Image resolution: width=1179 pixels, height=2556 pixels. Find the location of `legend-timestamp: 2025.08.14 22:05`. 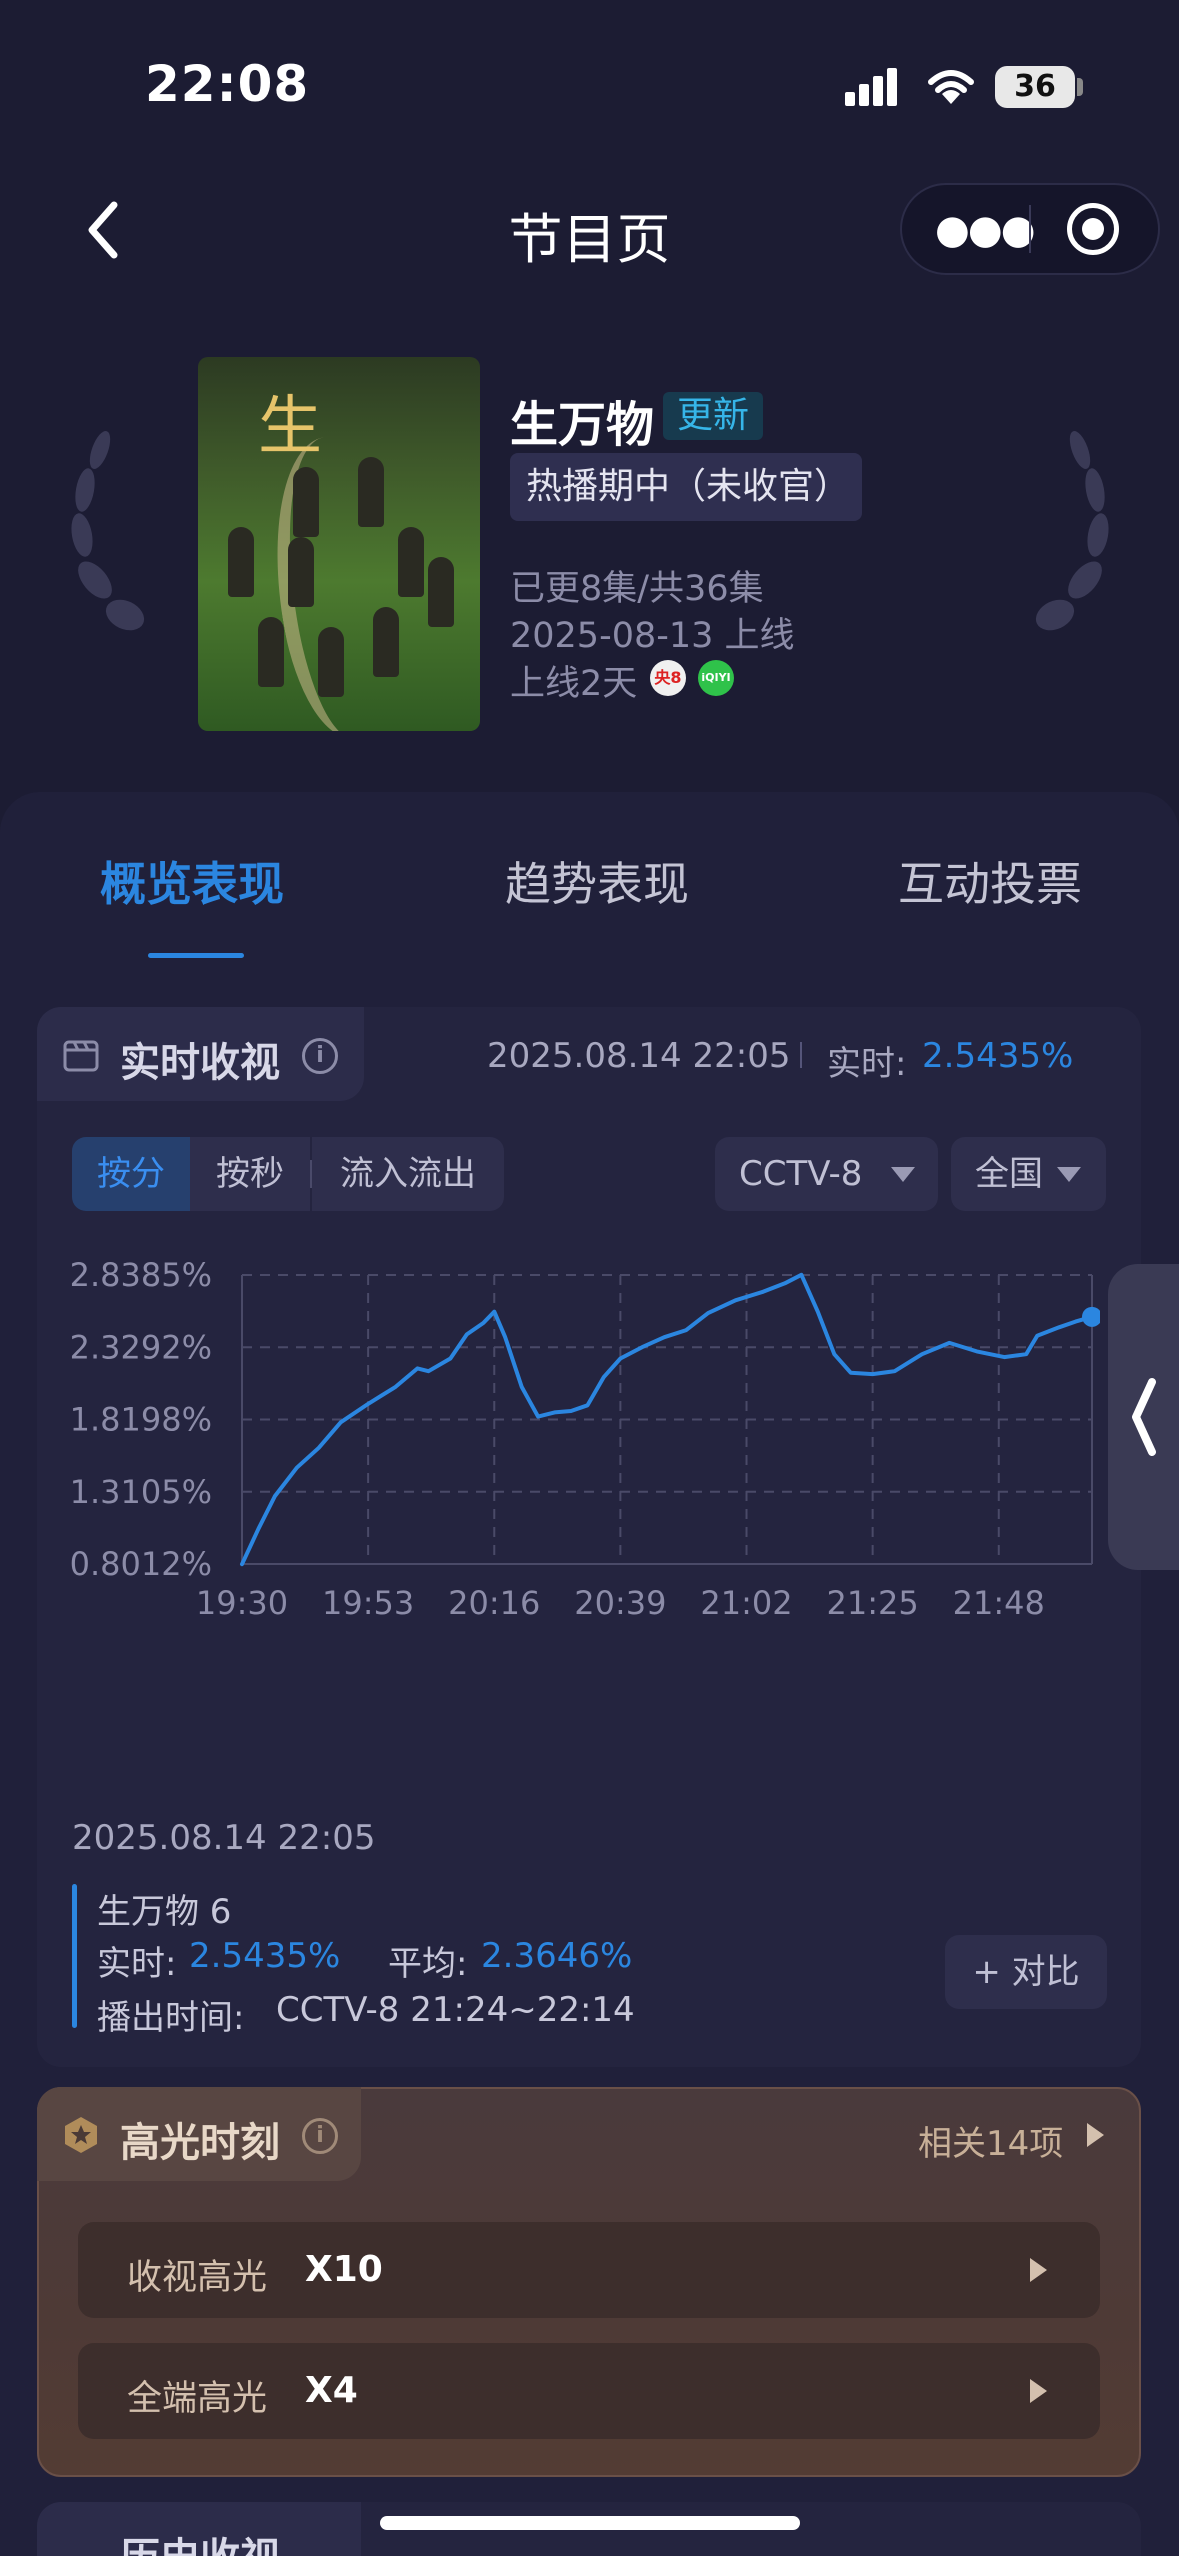

legend-timestamp: 2025.08.14 22:05 is located at coordinates (224, 1838).